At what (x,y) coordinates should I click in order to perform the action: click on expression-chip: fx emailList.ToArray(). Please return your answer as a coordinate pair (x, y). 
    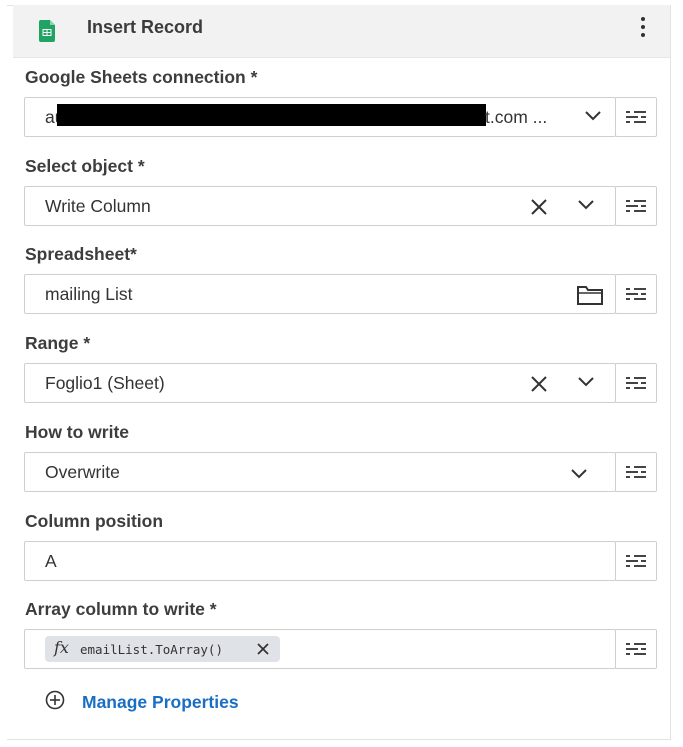
    Looking at the image, I should click on (162, 649).